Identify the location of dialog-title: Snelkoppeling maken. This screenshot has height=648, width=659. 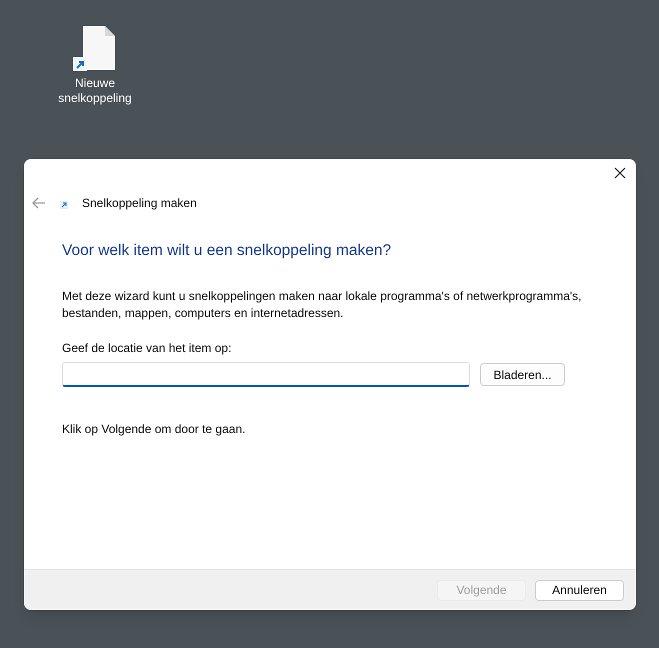
(139, 203).